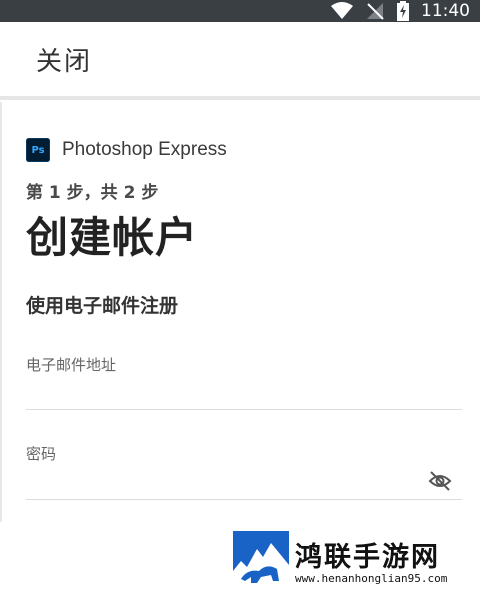 This screenshot has height=592, width=480. What do you see at coordinates (440, 481) in the screenshot?
I see `eye-off-icon` at bounding box center [440, 481].